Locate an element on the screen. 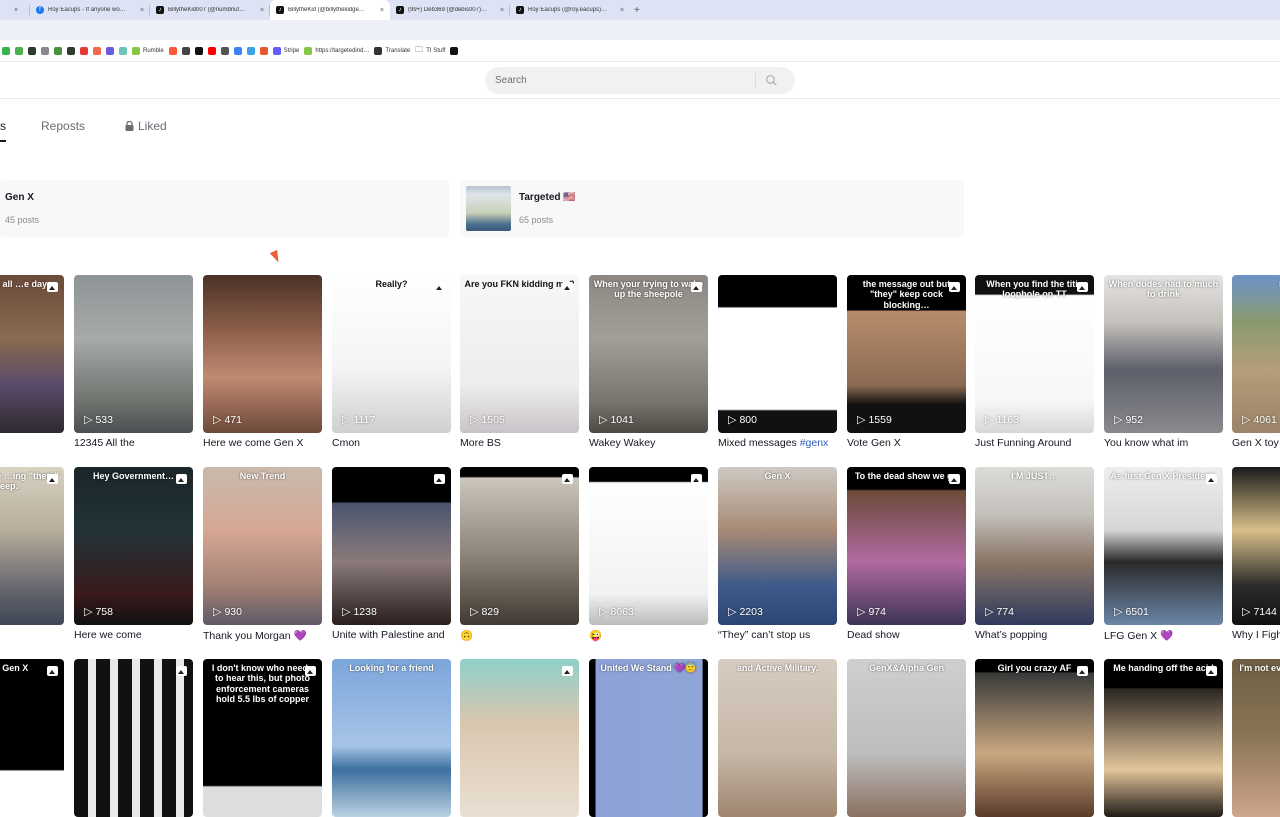 Image resolution: width=1280 pixels, height=817 pixels. video-card: Being ▷4061 Gen X toy is located at coordinates (1256, 363).